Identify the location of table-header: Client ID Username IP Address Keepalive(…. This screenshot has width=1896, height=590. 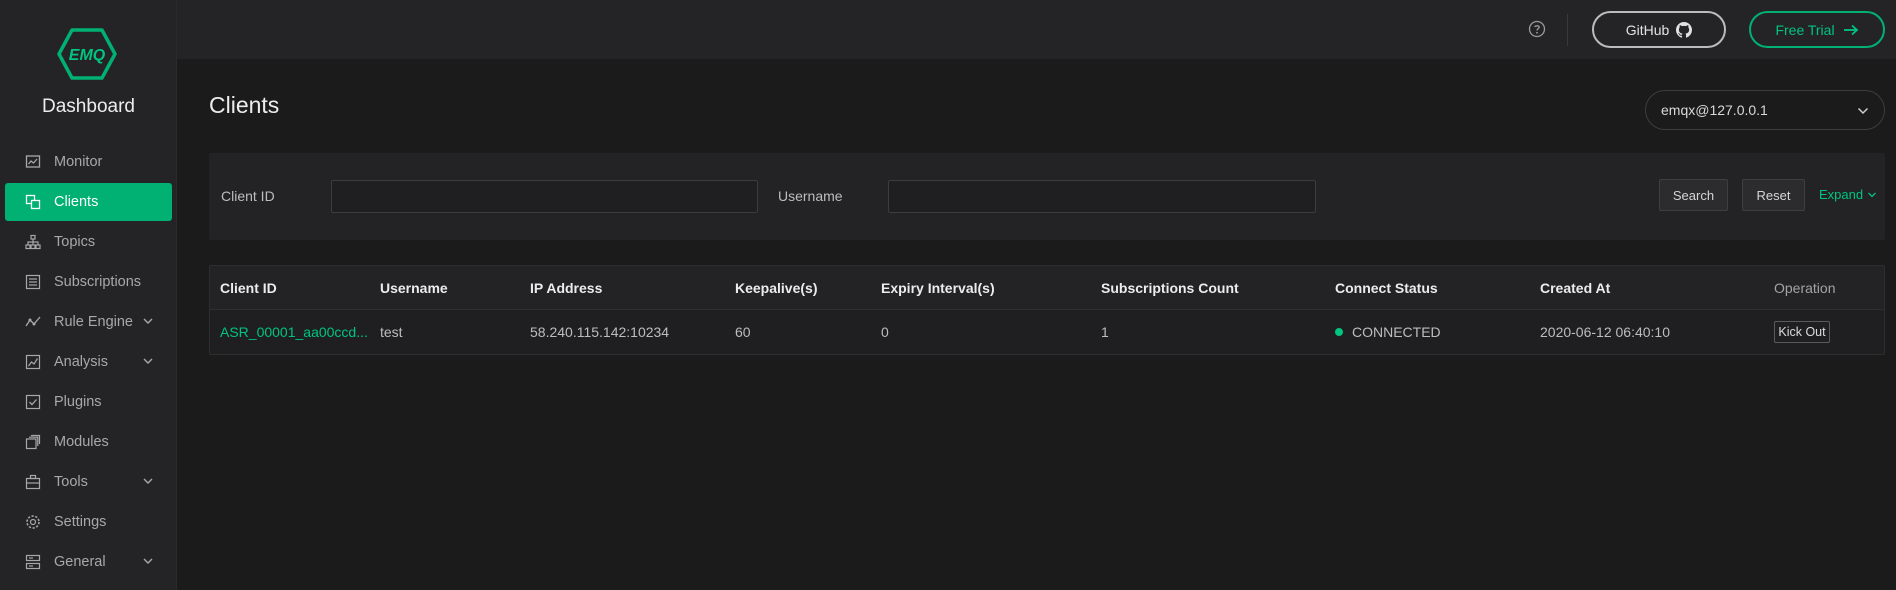
(1047, 288).